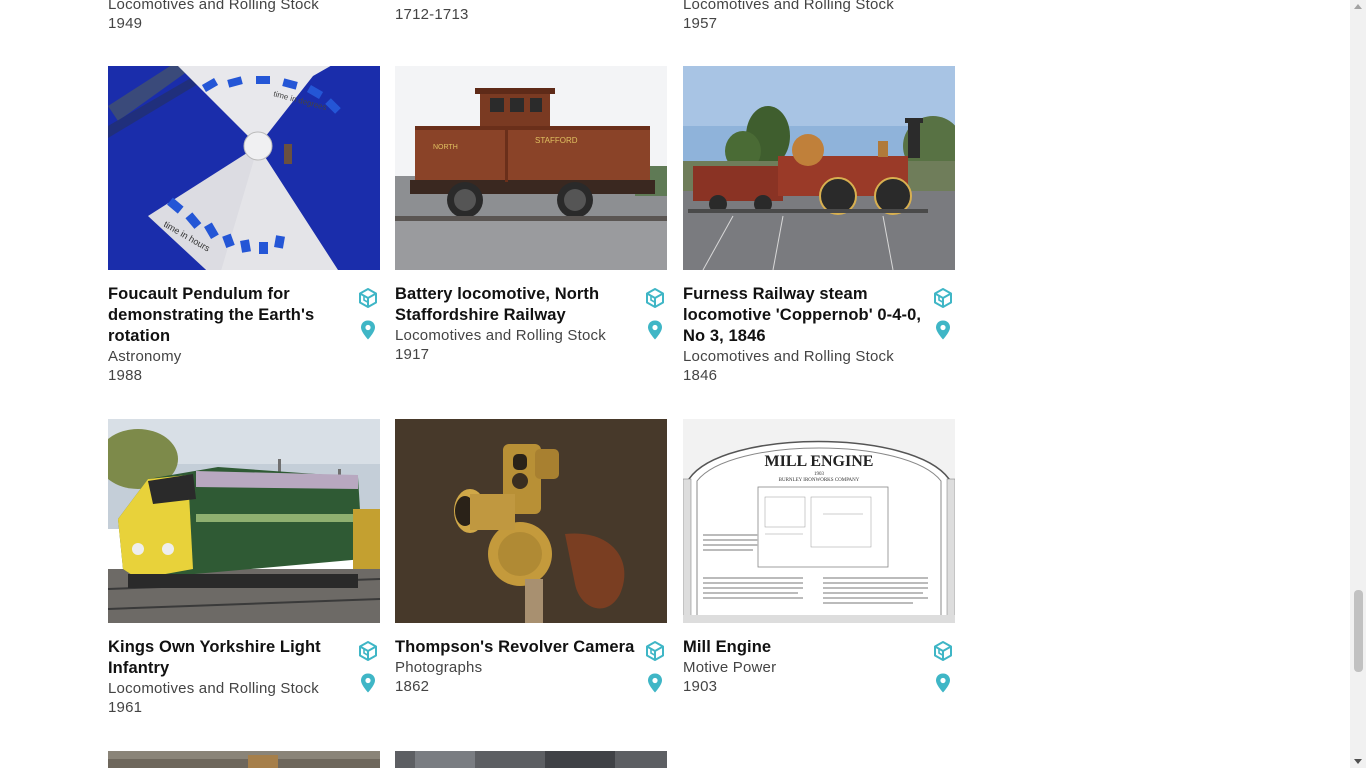 This screenshot has width=1366, height=768. I want to click on card-image-deltic, so click(244, 521).